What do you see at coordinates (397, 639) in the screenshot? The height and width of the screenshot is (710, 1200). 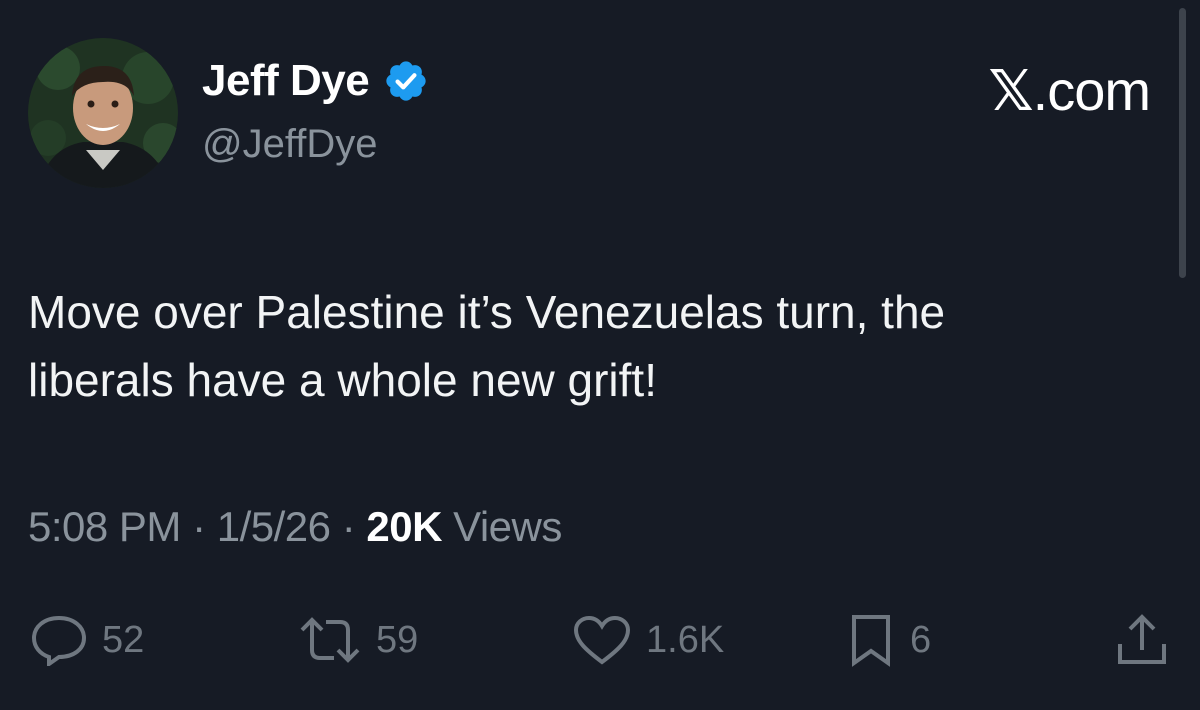 I see `repost-count: 59` at bounding box center [397, 639].